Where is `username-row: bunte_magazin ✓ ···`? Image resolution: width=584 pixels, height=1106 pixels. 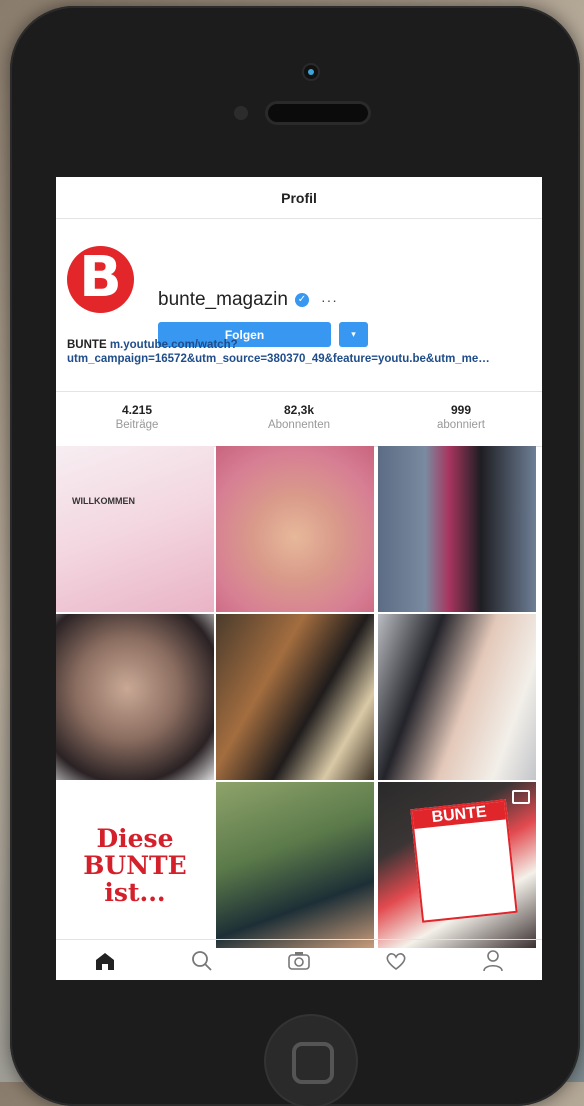 username-row: bunte_magazin ✓ ··· is located at coordinates (248, 300).